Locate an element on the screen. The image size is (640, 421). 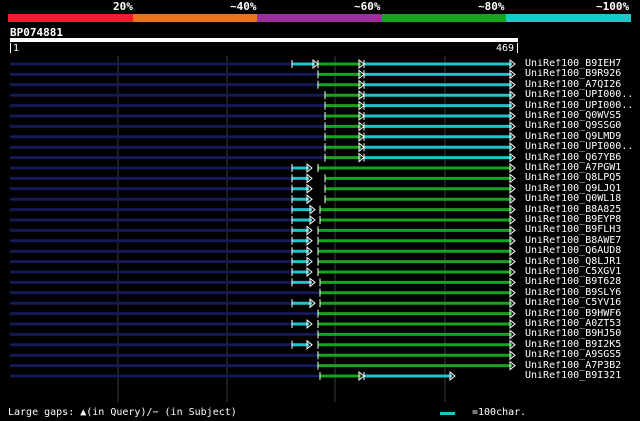
scale-bar is located at coordinates (447, 413).